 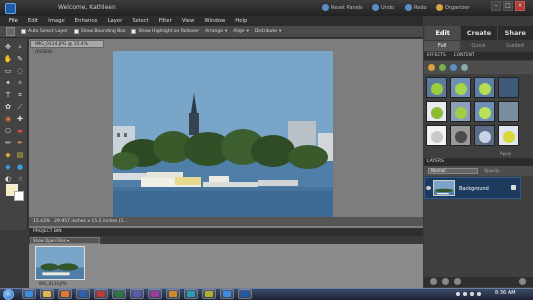 I want to click on menu-window: Window, so click(x=214, y=21).